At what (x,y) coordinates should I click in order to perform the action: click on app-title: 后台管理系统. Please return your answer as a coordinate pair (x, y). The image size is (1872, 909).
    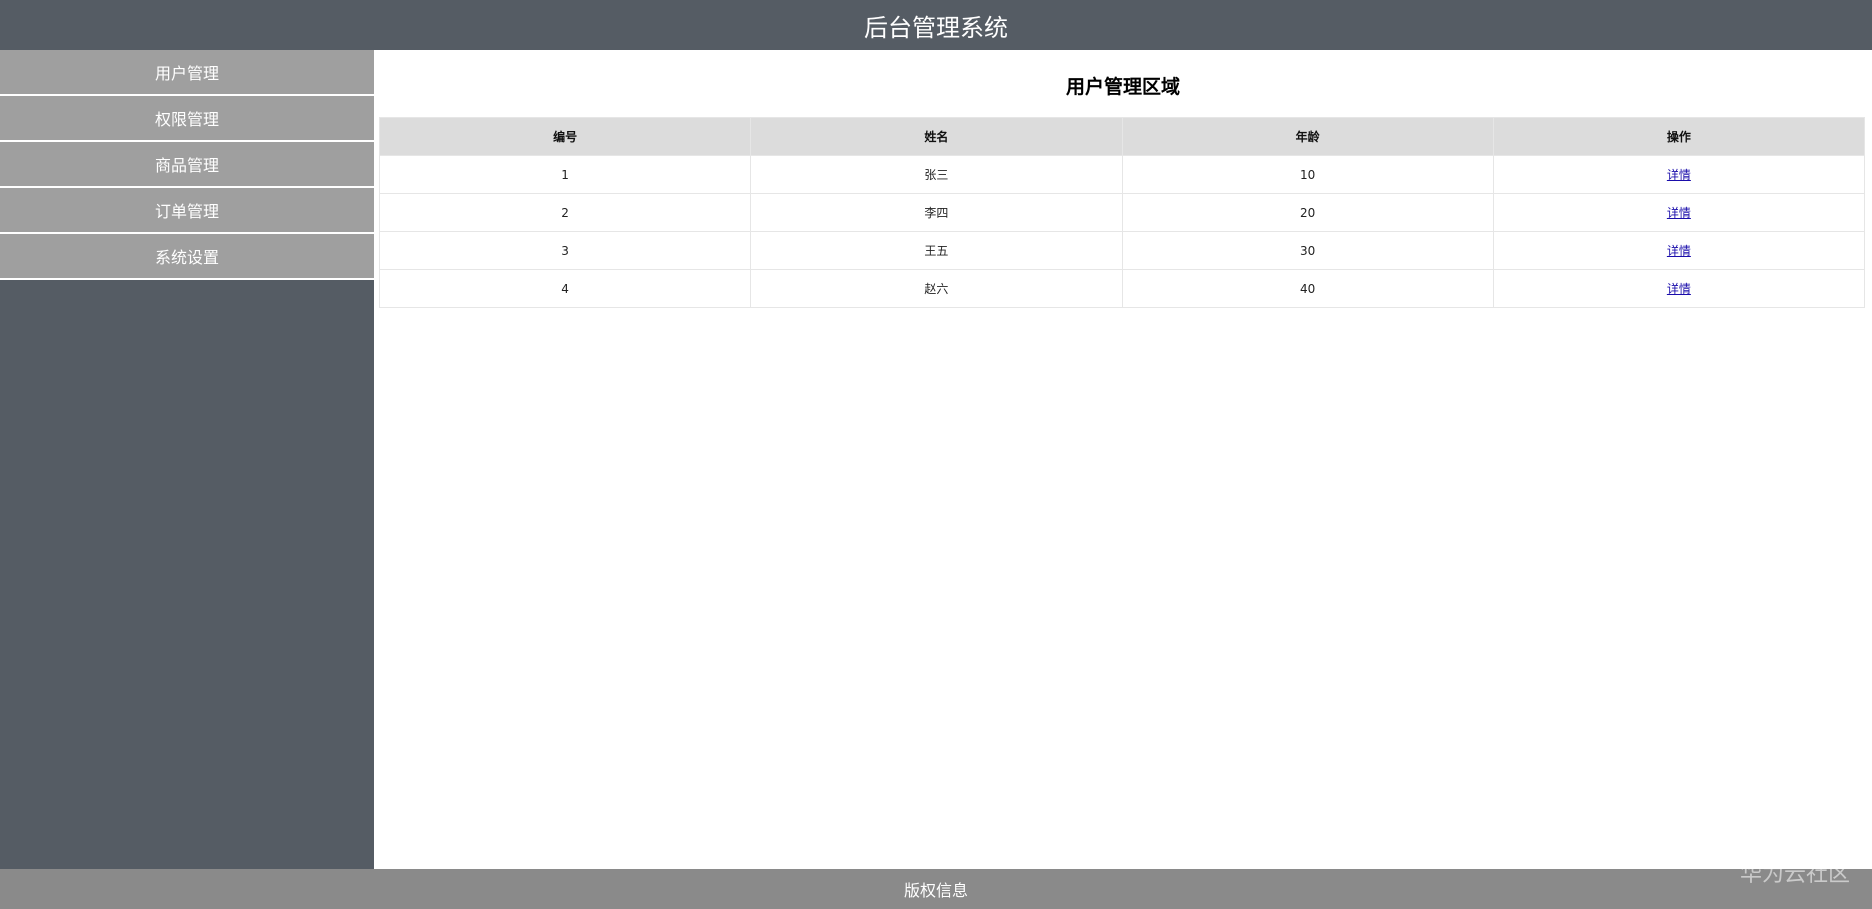
    Looking at the image, I should click on (936, 27).